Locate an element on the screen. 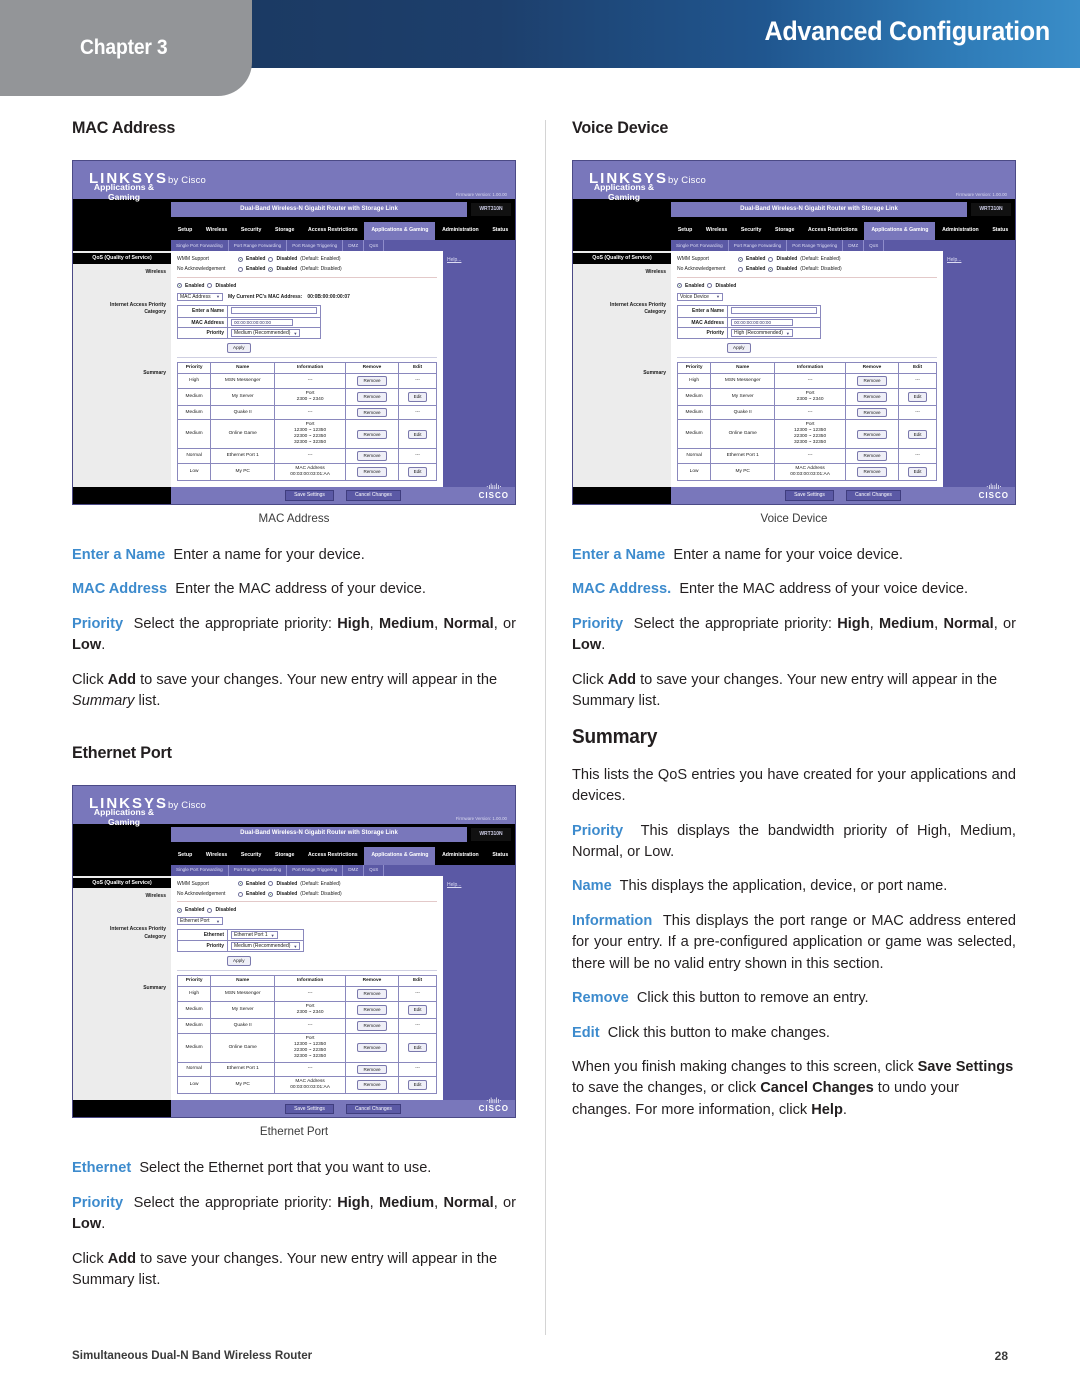 The image size is (1080, 1397). category-select: Voice Device ▼ is located at coordinates (700, 296).